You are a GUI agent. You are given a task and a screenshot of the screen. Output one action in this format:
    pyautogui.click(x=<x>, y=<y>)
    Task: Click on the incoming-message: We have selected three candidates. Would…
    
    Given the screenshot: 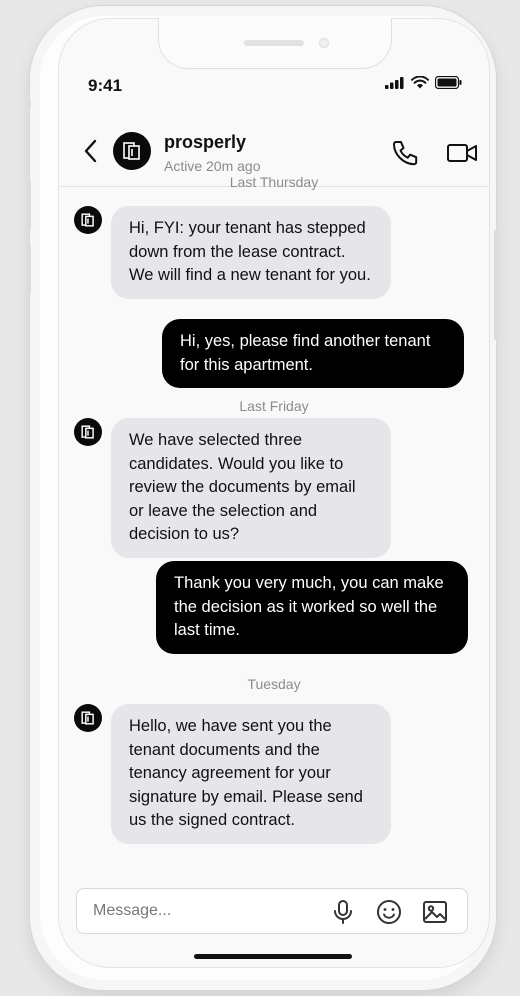 What is the action you would take?
    pyautogui.click(x=251, y=488)
    